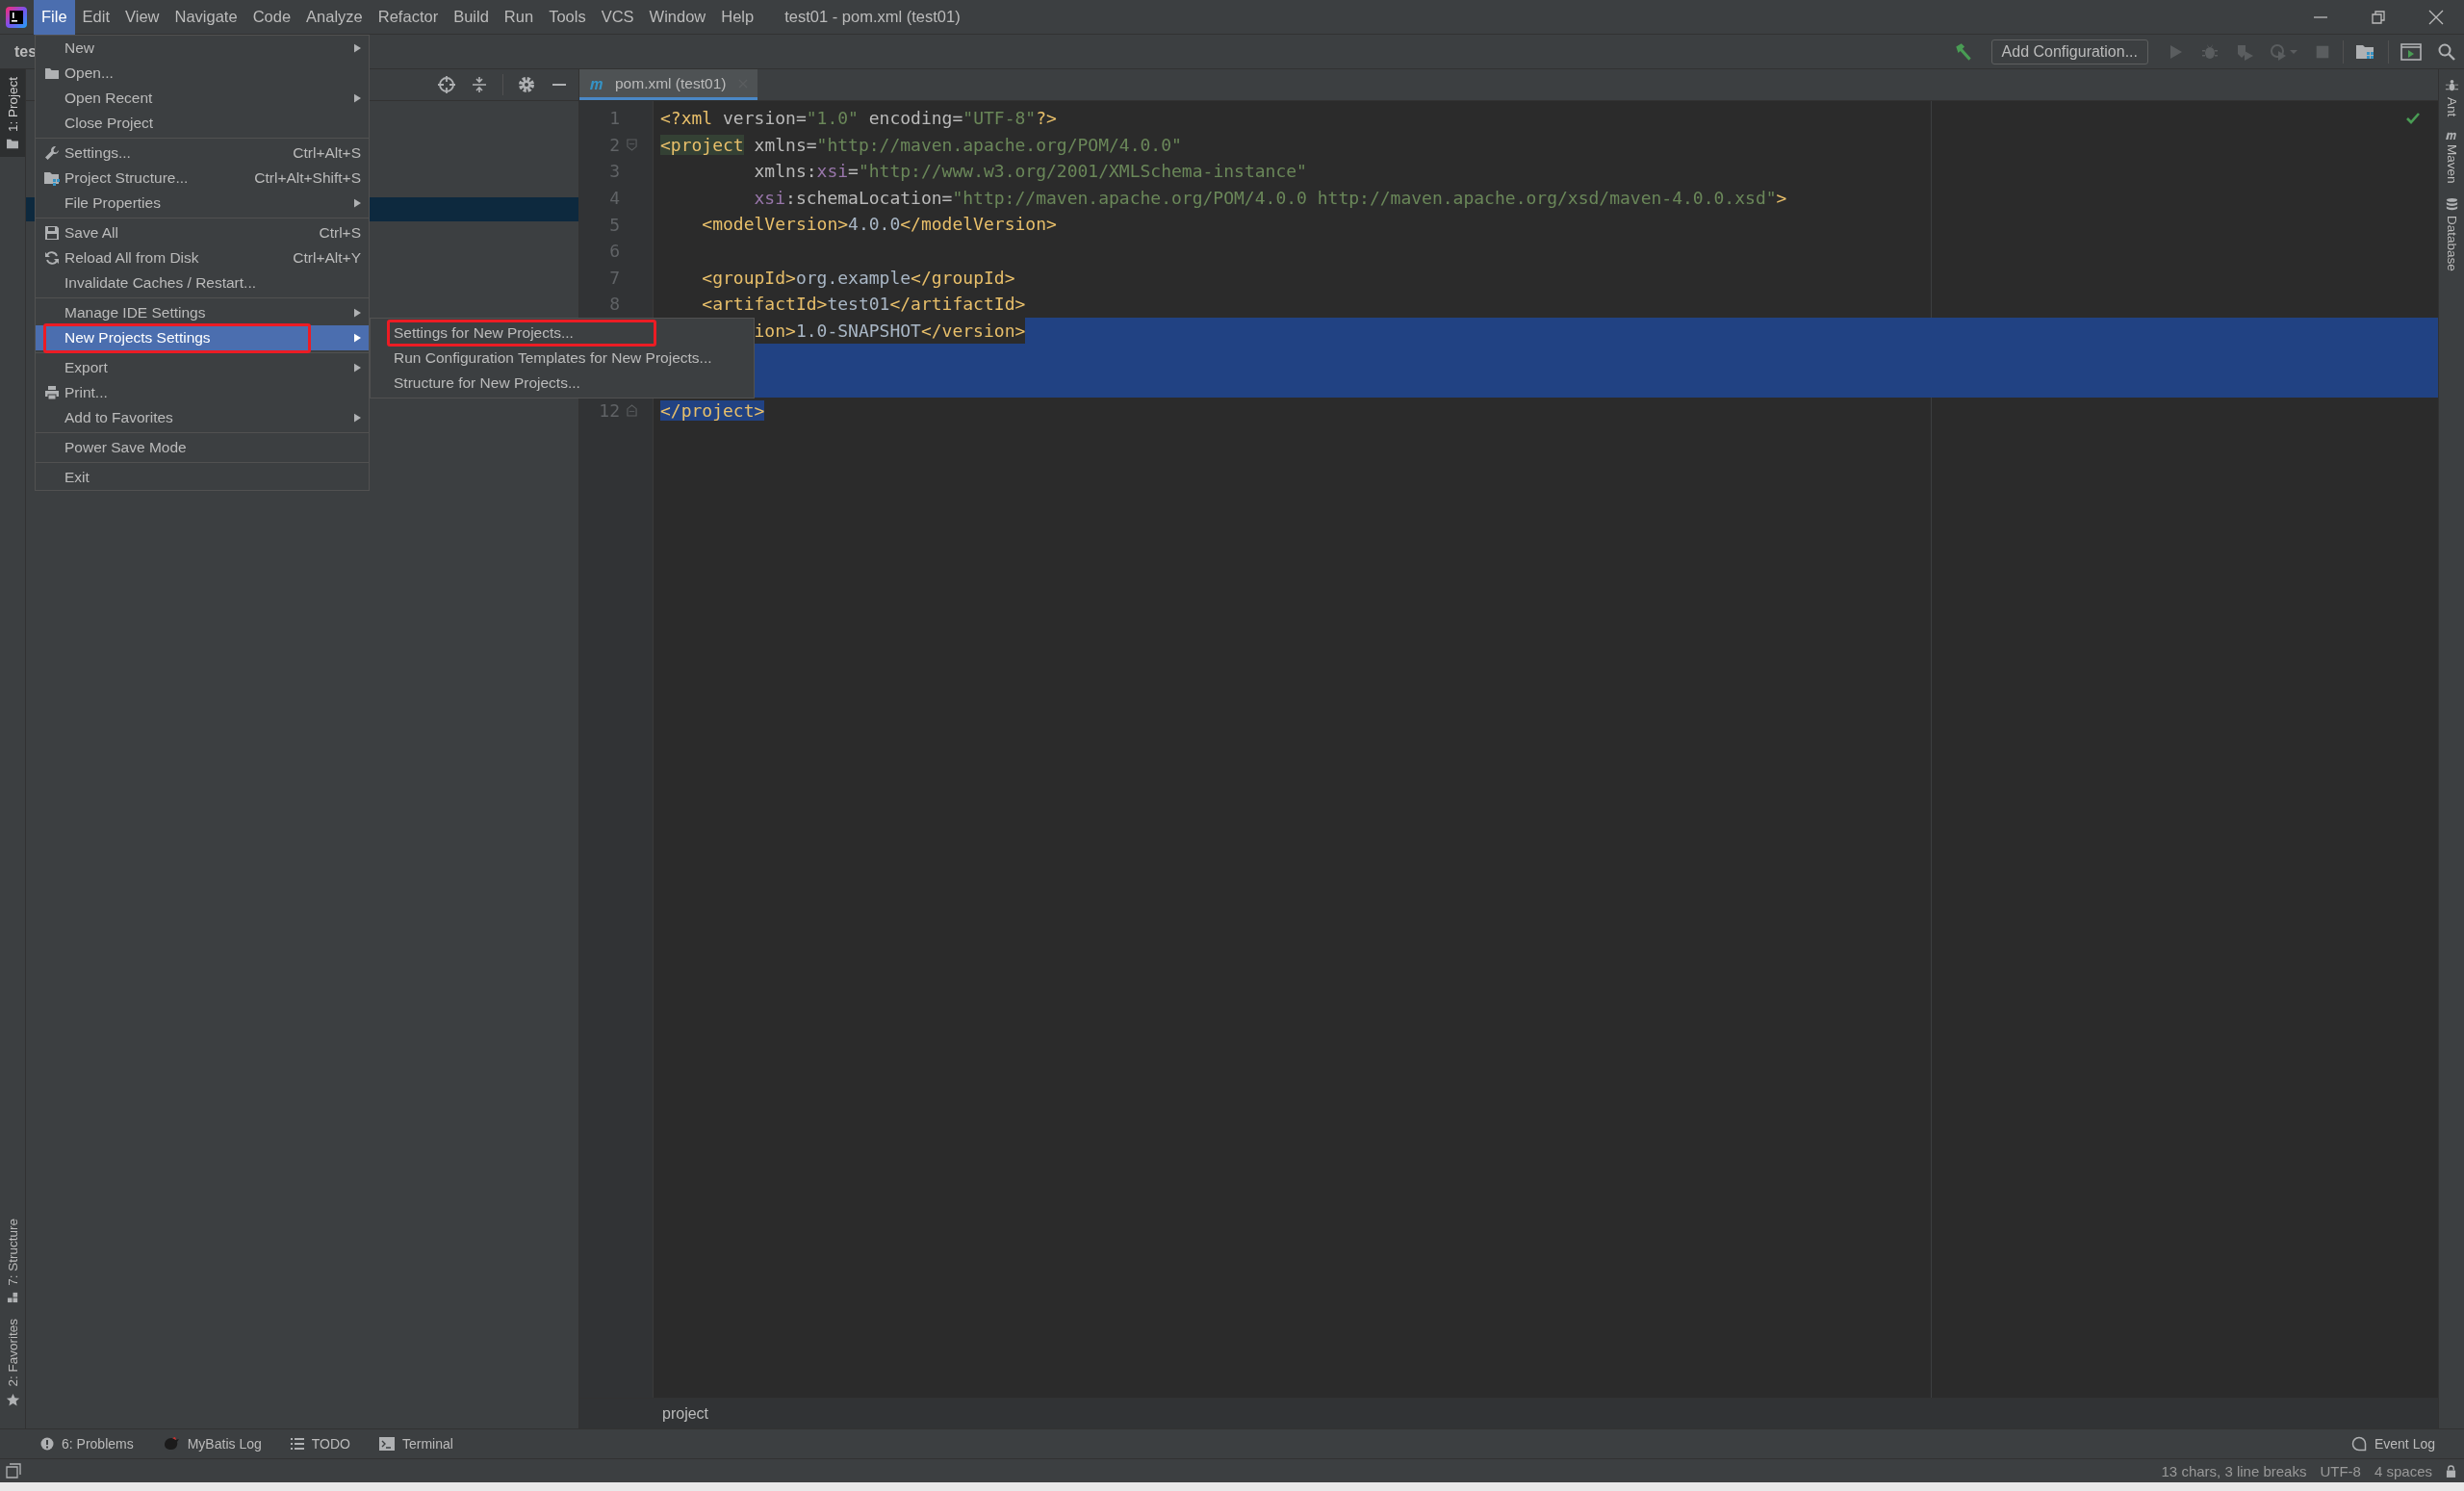  Describe the element at coordinates (2451, 157) in the screenshot. I see `tool-window-tab: Maven` at that location.